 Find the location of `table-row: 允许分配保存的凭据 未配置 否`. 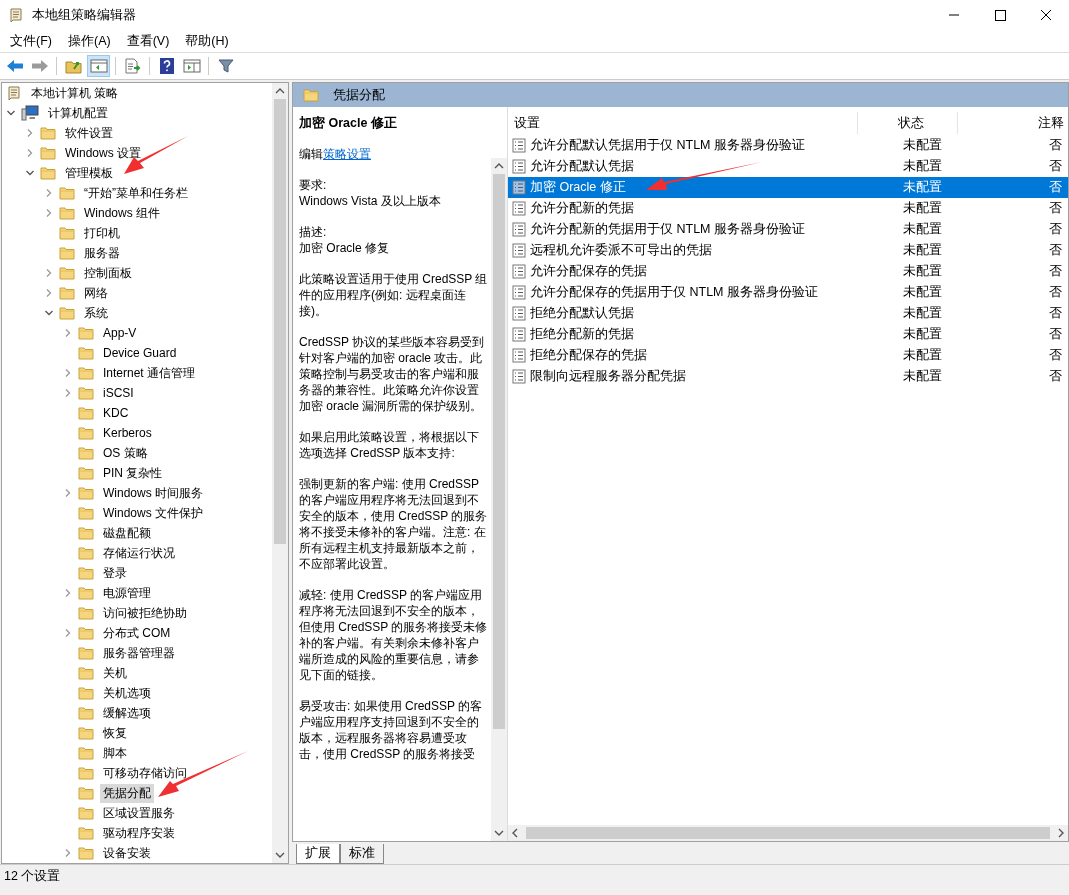

table-row: 允许分配保存的凭据 未配置 否 is located at coordinates (788, 271).